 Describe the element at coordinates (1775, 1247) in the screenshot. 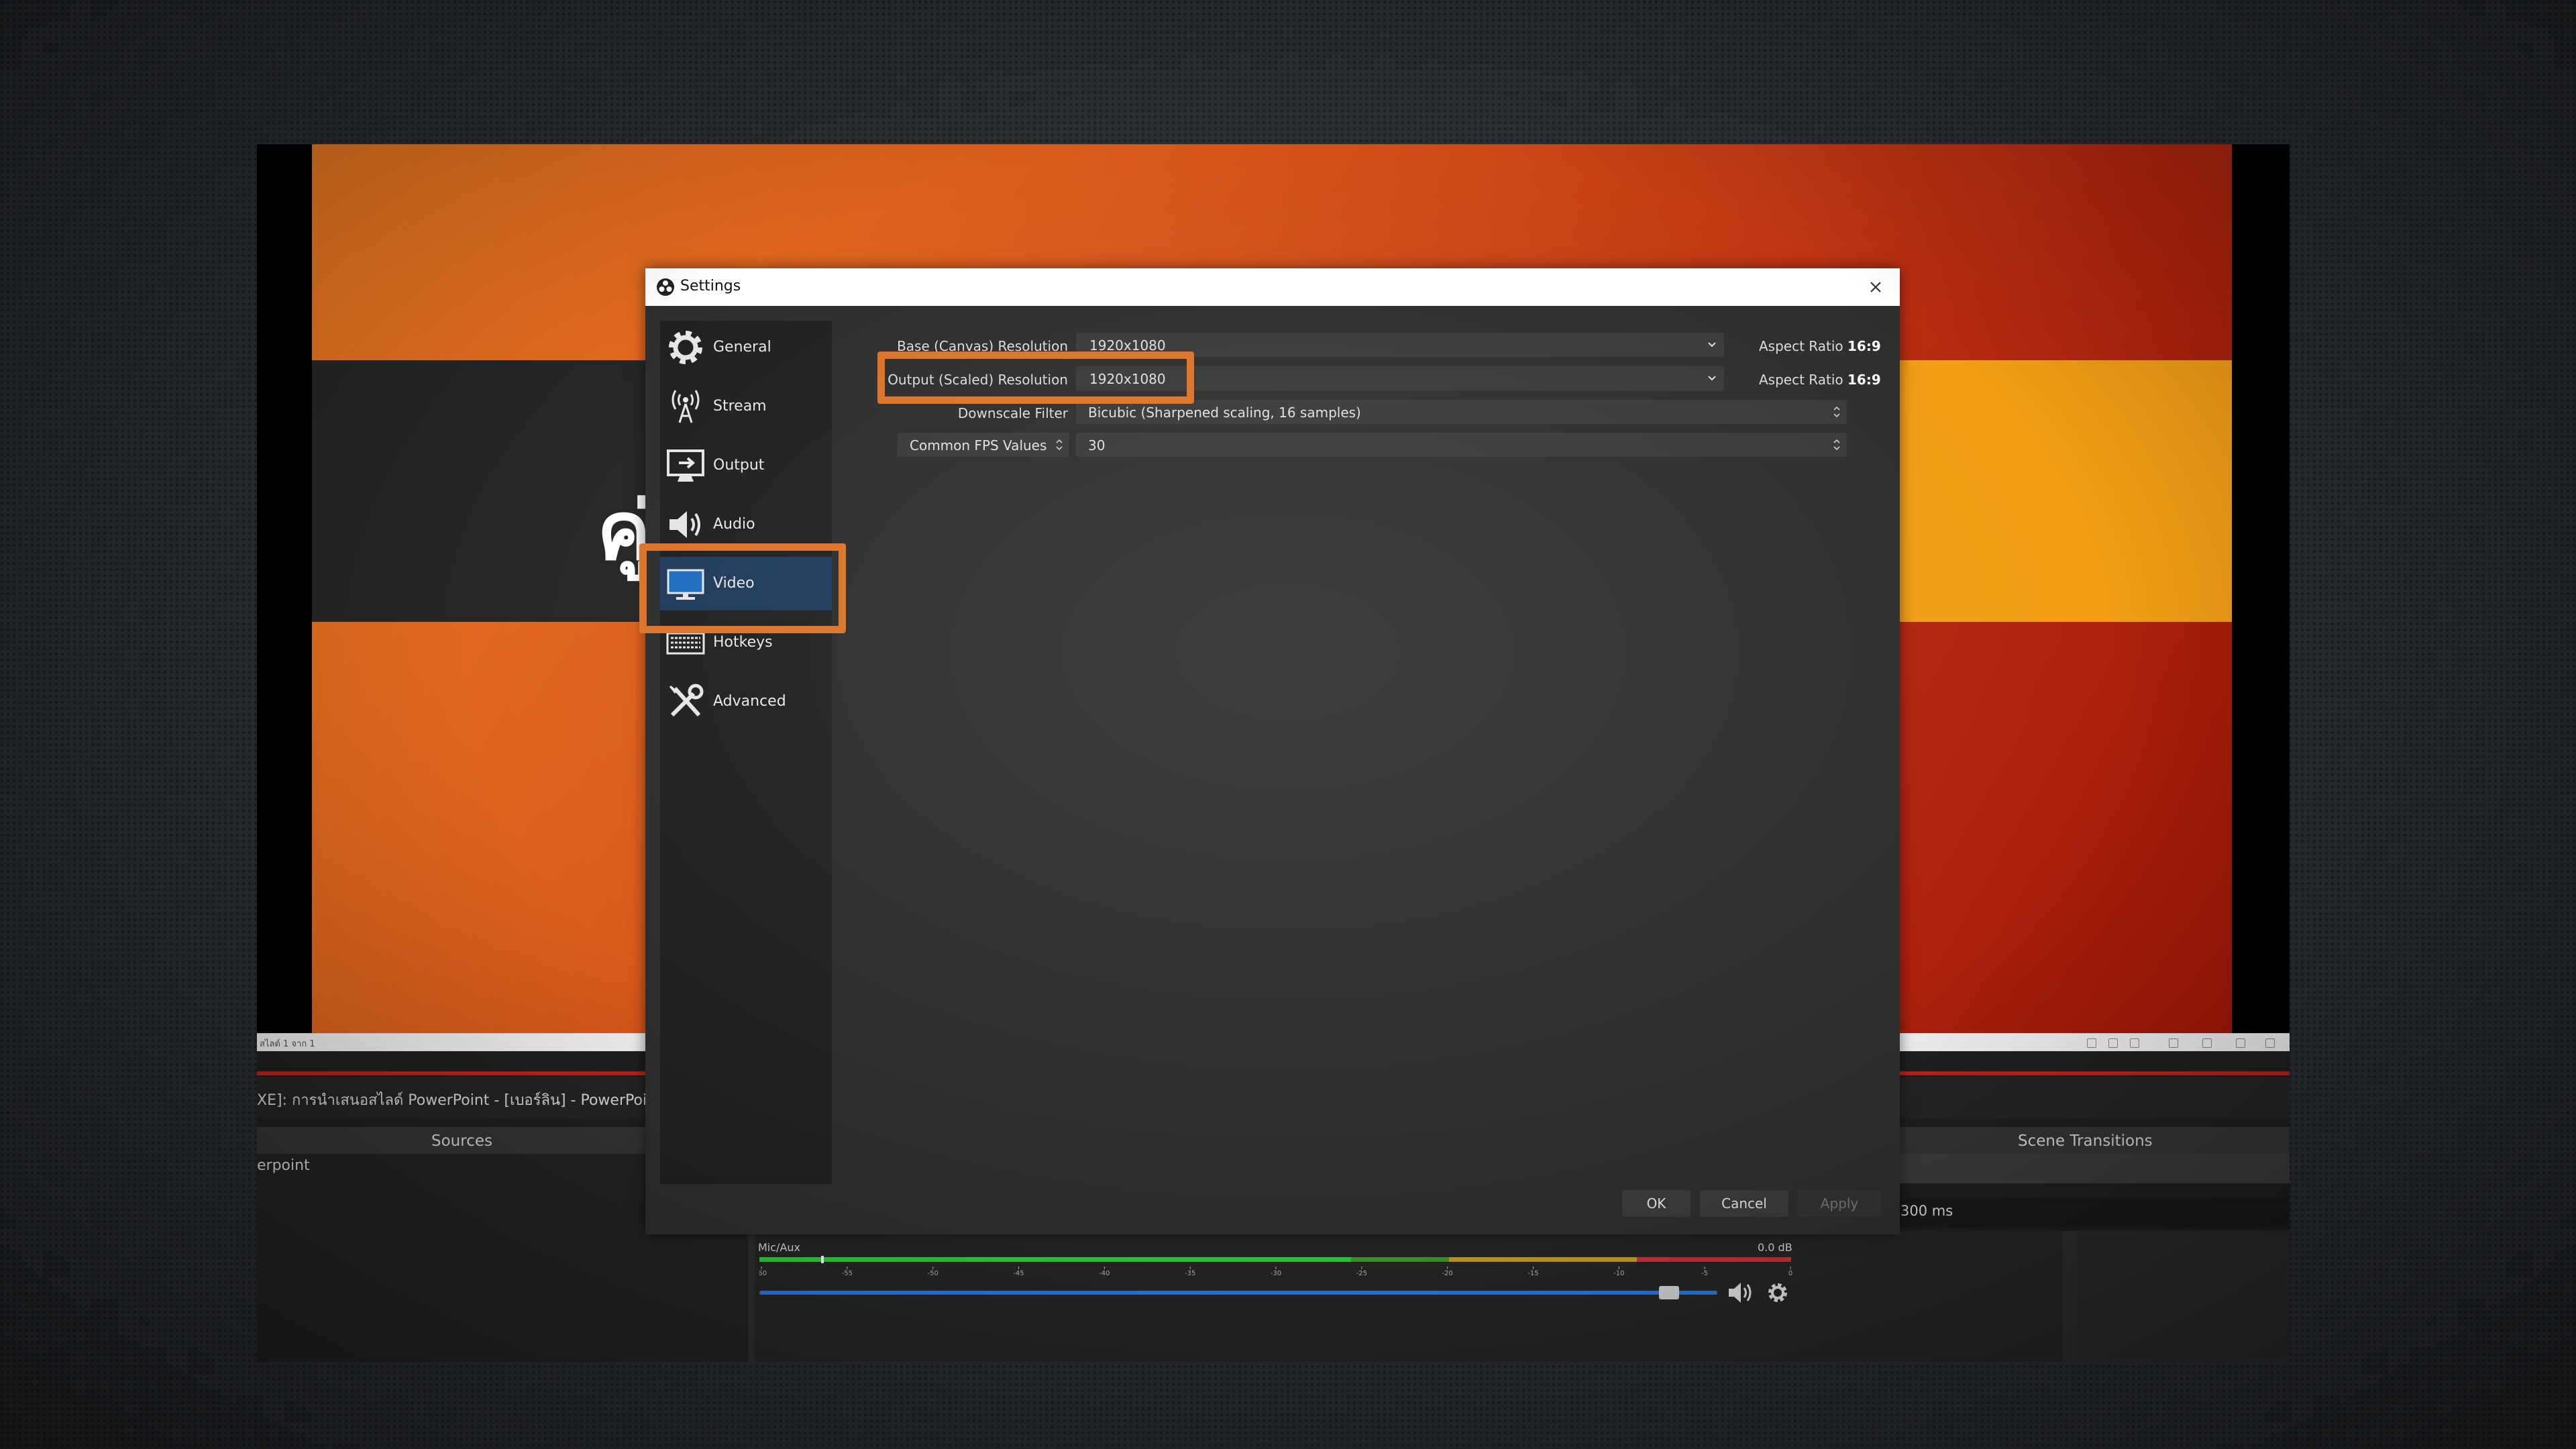

I see `mixer-level-db: 0.0 dB` at that location.